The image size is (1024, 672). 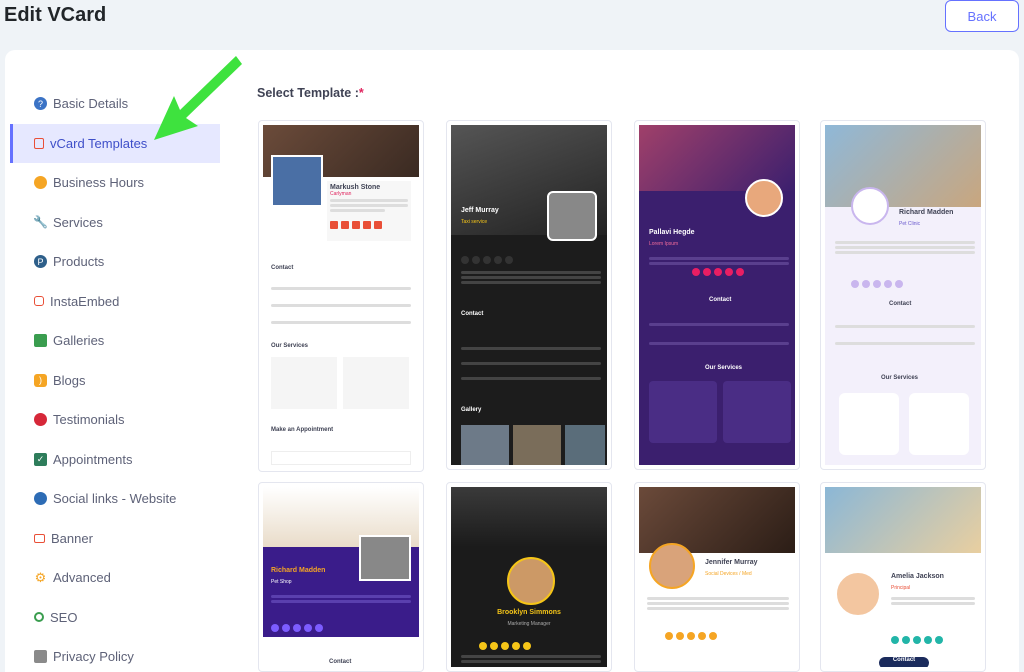 I want to click on template-name: Markush Stone, so click(x=355, y=187).